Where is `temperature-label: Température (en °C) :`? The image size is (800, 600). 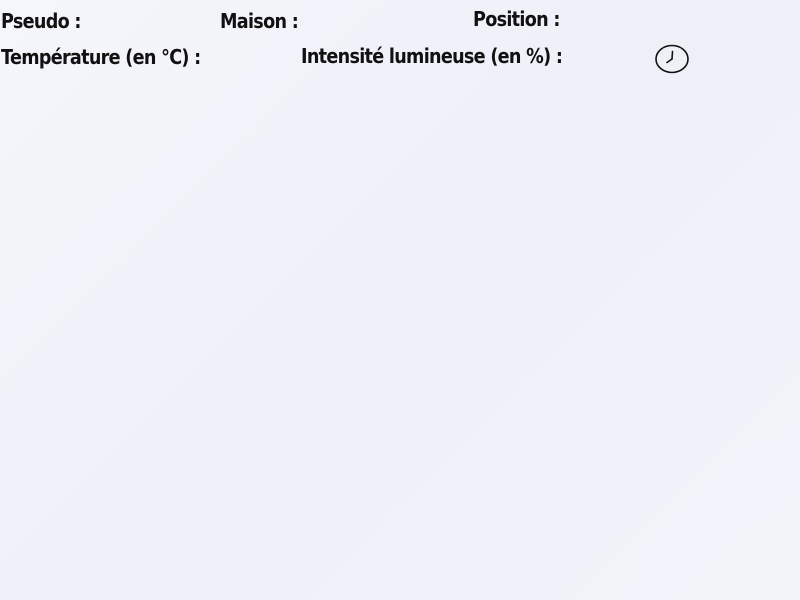 temperature-label: Température (en °C) : is located at coordinates (101, 57).